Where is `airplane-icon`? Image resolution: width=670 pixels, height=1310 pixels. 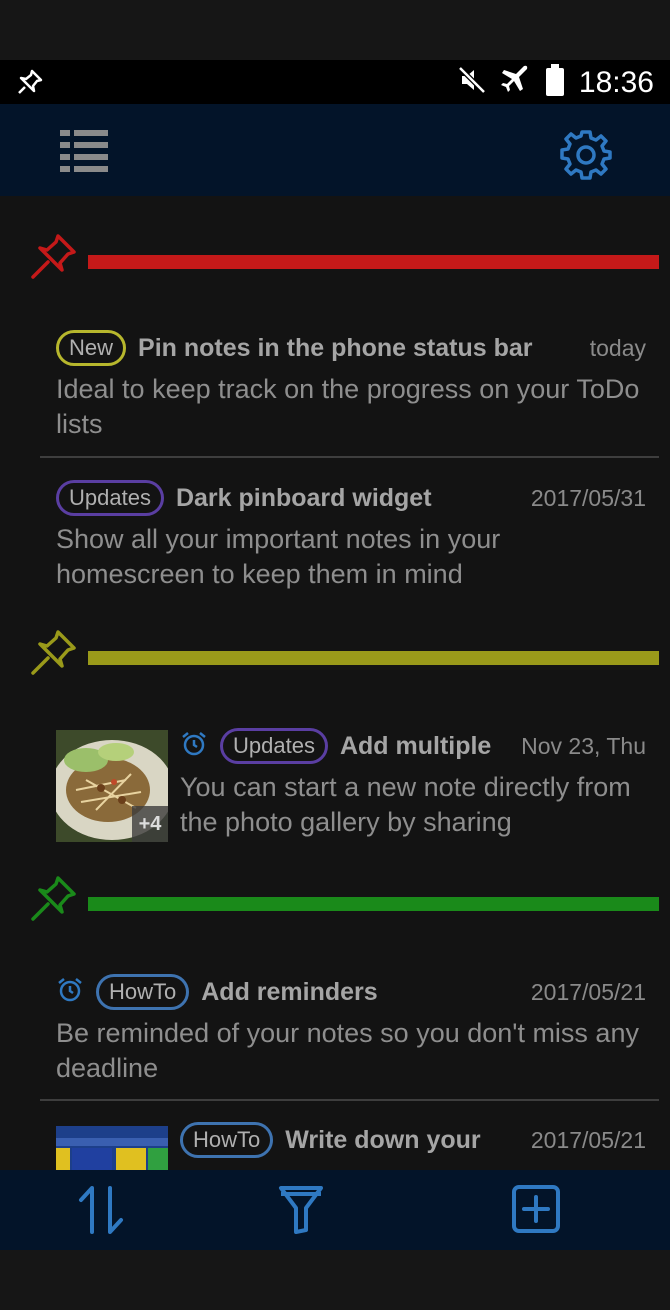 airplane-icon is located at coordinates (515, 82).